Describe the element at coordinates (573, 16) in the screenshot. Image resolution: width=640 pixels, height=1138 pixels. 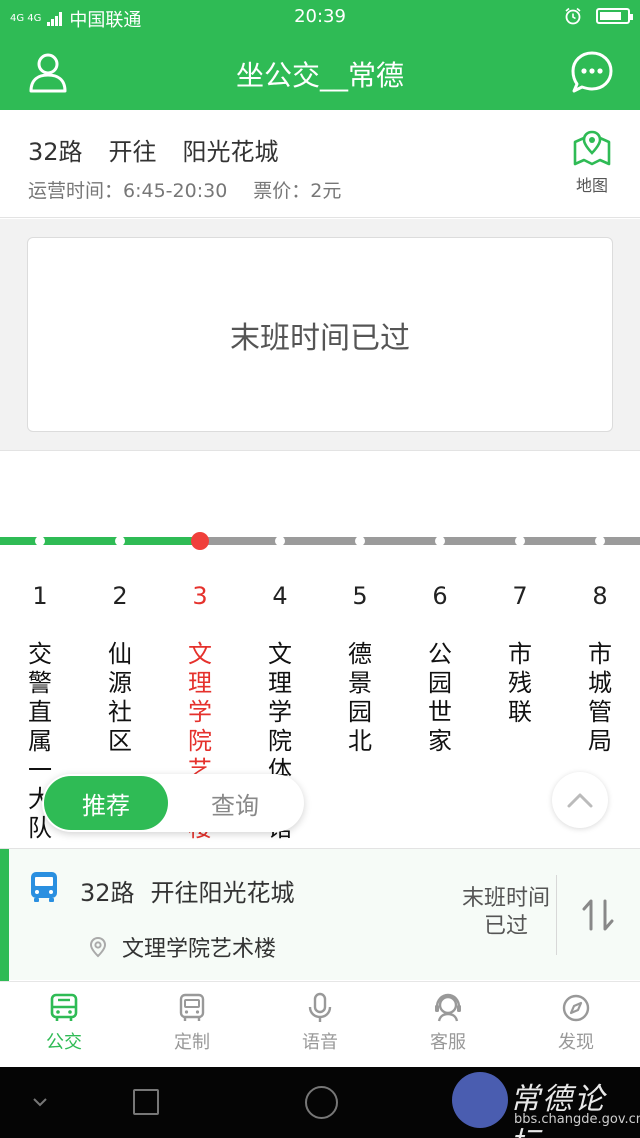
I see `alarm-icon` at that location.